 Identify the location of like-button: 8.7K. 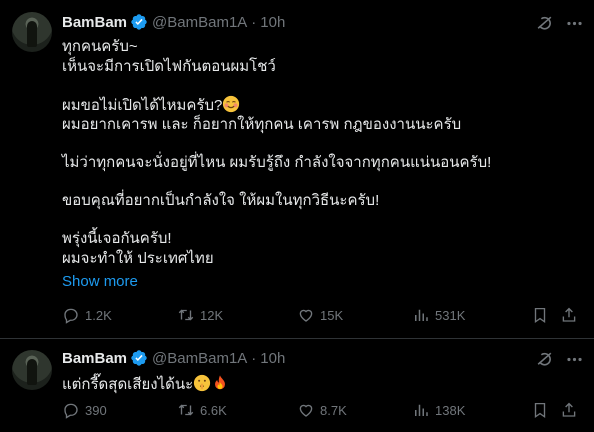
(322, 410).